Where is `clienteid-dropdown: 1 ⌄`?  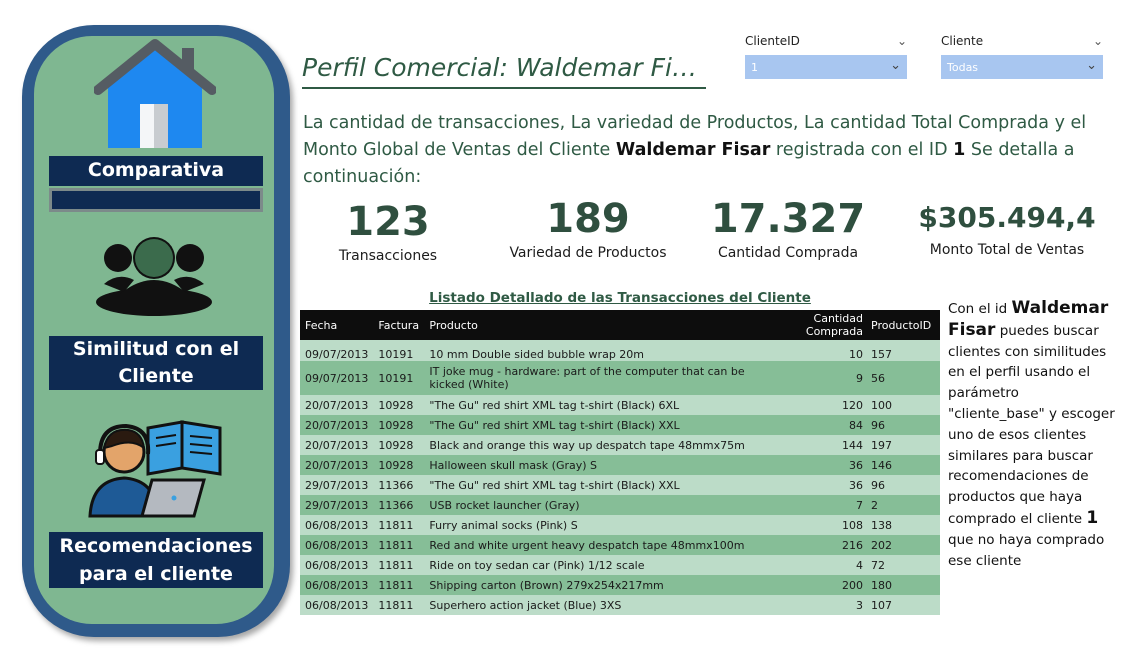
clienteid-dropdown: 1 ⌄ is located at coordinates (826, 67).